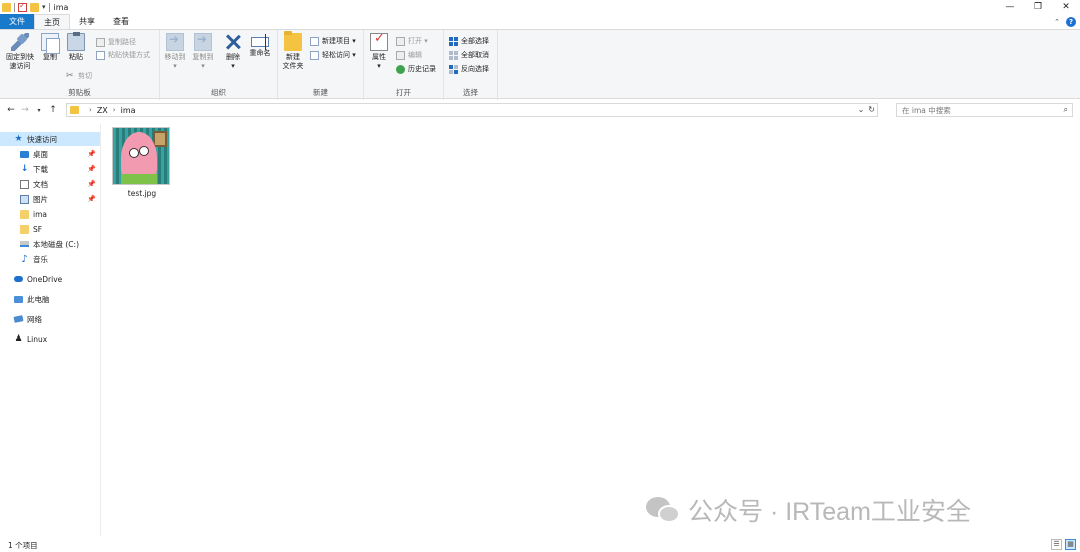  I want to click on tab-file: 文件, so click(17, 21).